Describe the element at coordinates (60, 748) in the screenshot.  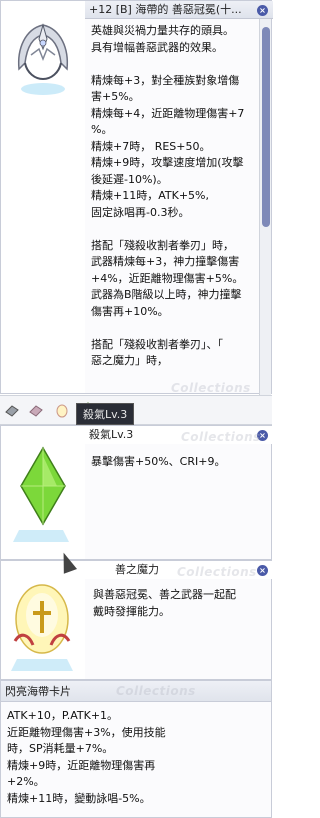
I see `description-line: 時，SP消耗量+7%。` at that location.